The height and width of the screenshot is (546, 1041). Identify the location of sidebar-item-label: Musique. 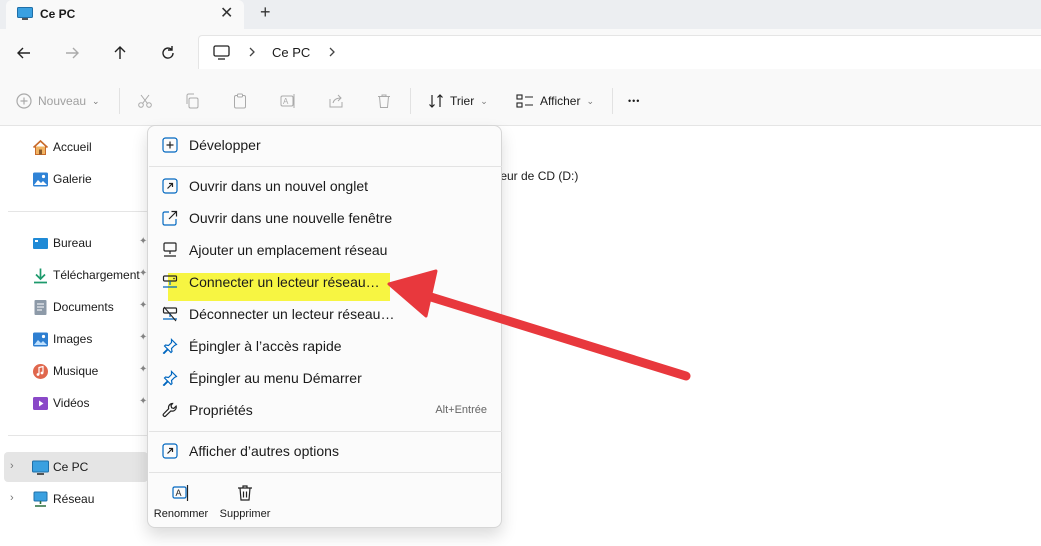
(76, 371).